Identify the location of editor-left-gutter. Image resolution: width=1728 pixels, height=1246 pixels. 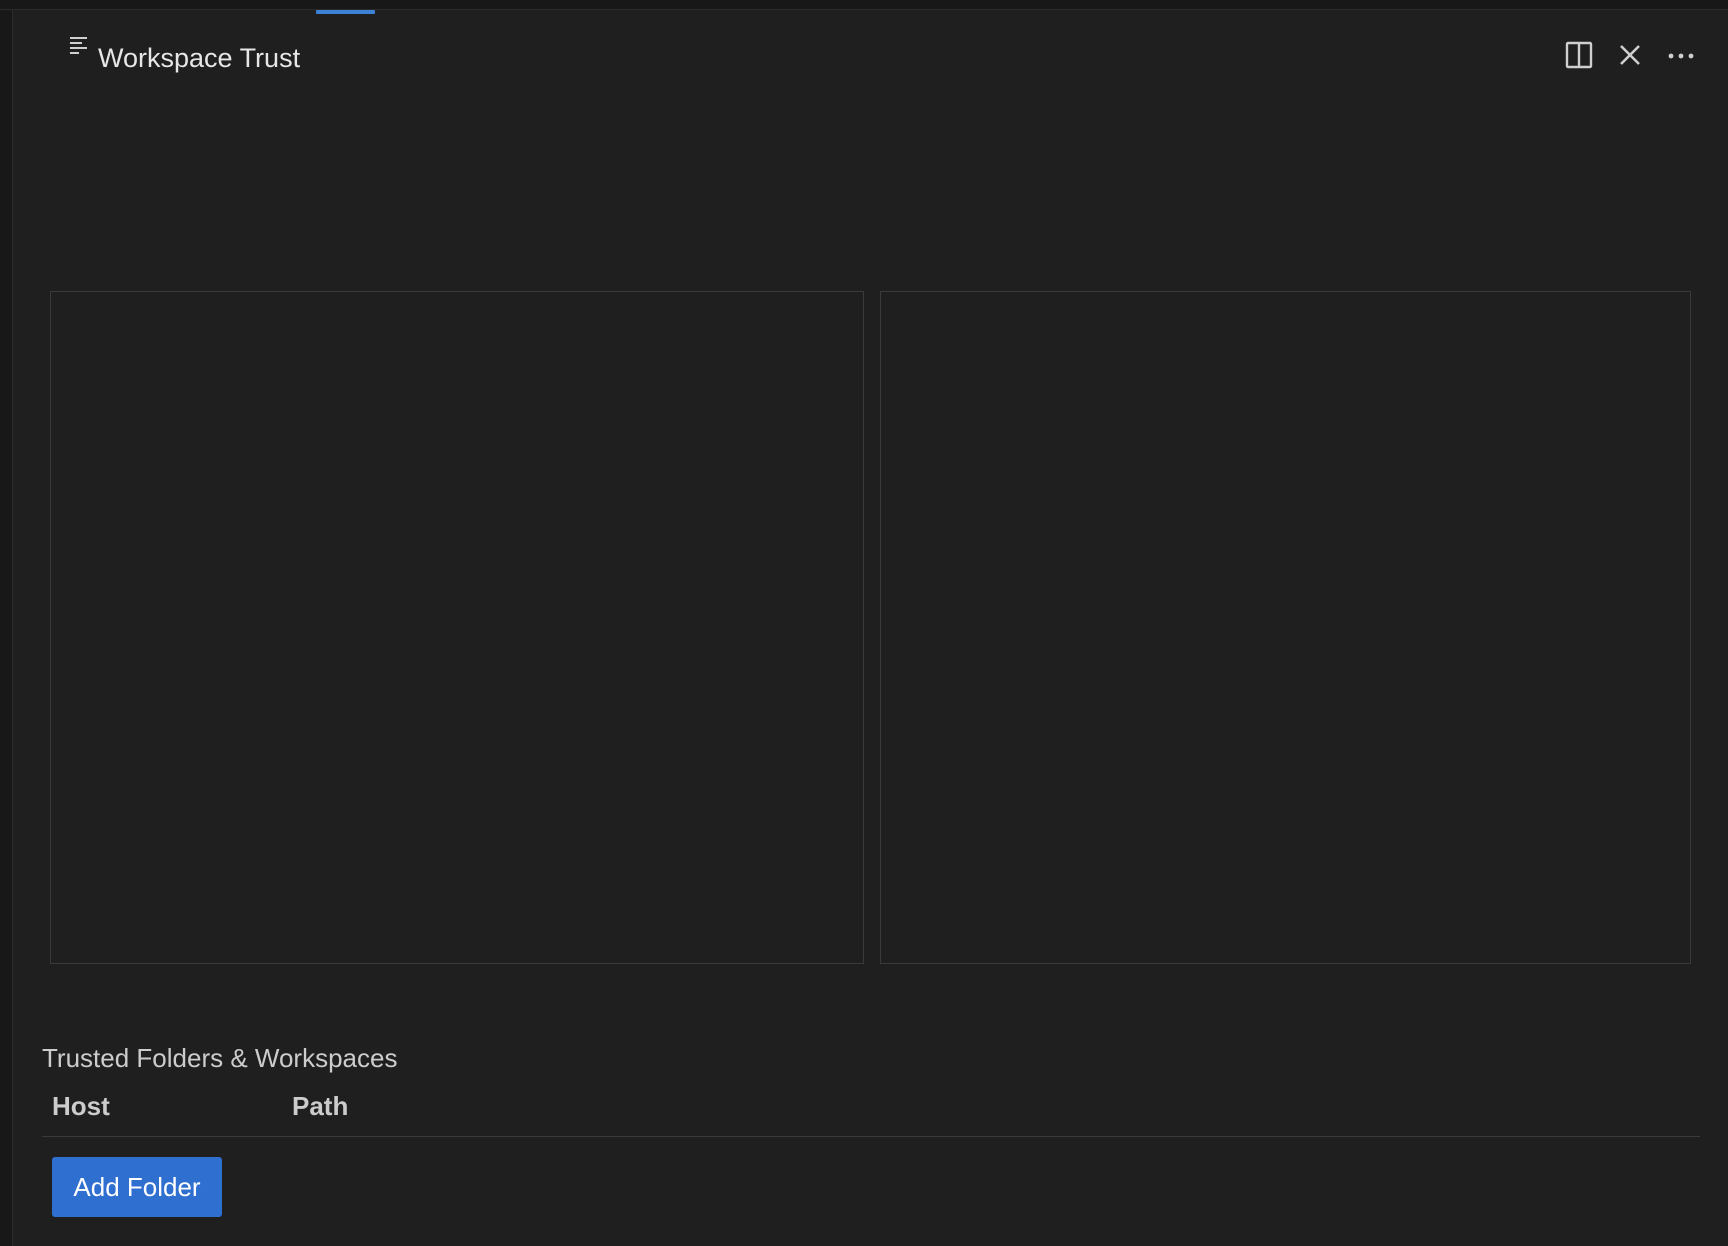
(6, 628).